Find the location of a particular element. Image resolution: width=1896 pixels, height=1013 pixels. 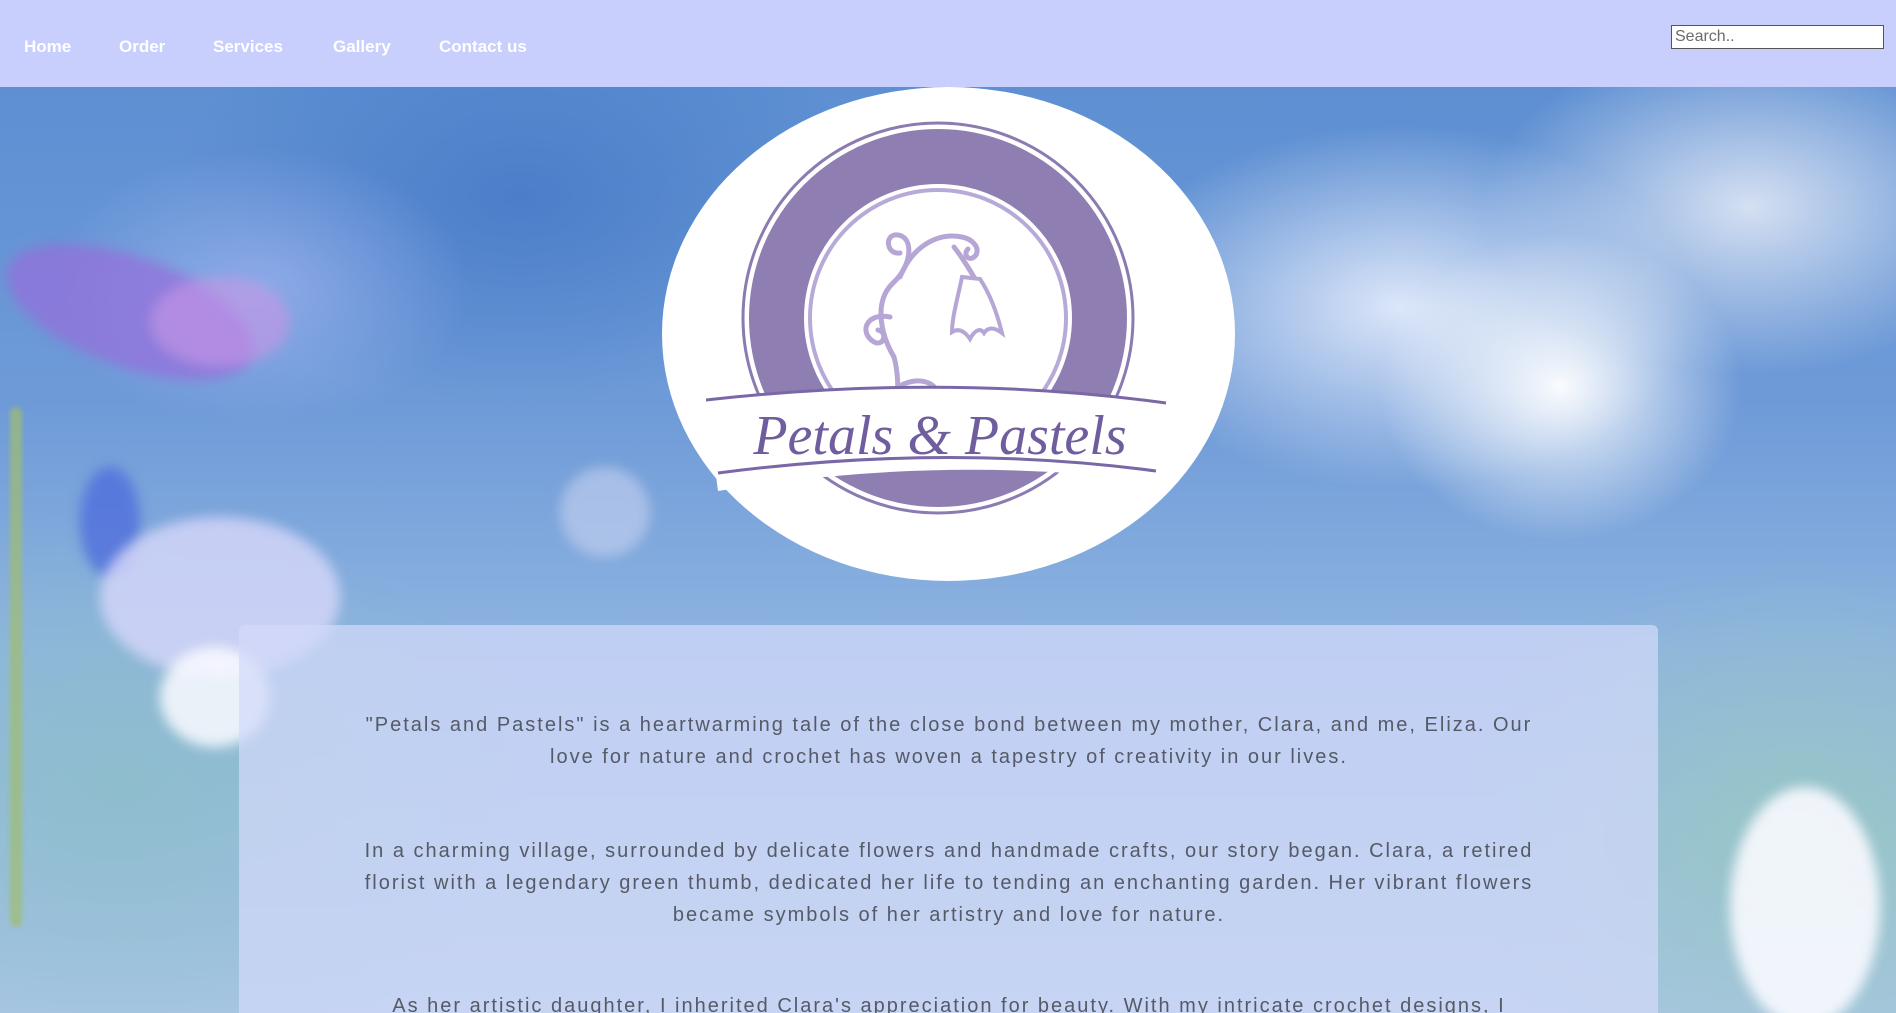

top-navigation-bar: Home Order Services Gallery Contact us is located at coordinates (948, 43).